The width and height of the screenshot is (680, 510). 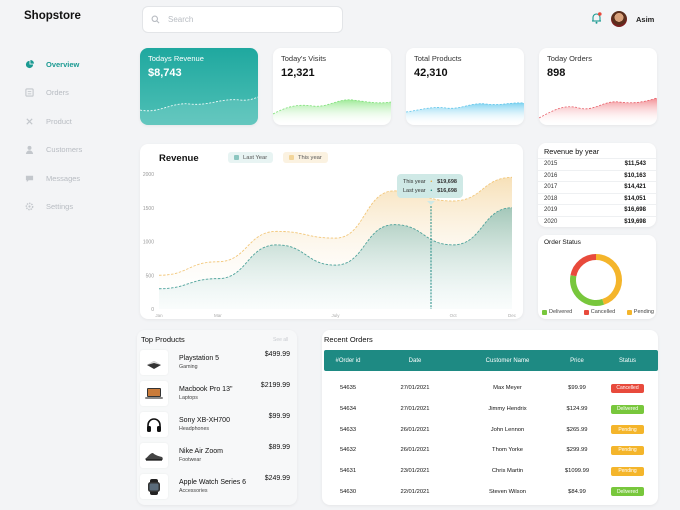 What do you see at coordinates (279, 447) in the screenshot?
I see `product-price: $89.99` at bounding box center [279, 447].